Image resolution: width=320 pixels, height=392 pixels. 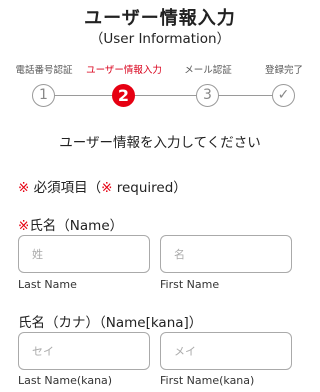 I want to click on last-name-kana-sublabel: Last Name(kana), so click(x=65, y=380).